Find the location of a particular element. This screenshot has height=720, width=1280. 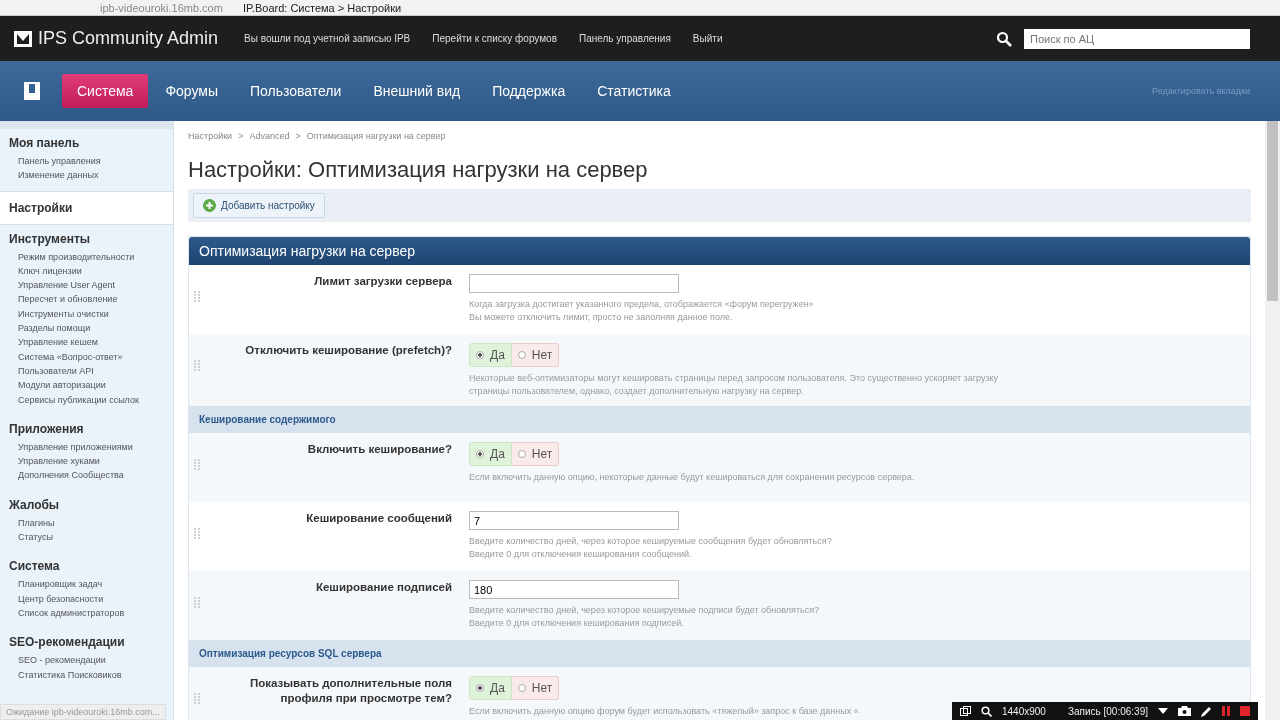

text-field: 180 is located at coordinates (574, 589).